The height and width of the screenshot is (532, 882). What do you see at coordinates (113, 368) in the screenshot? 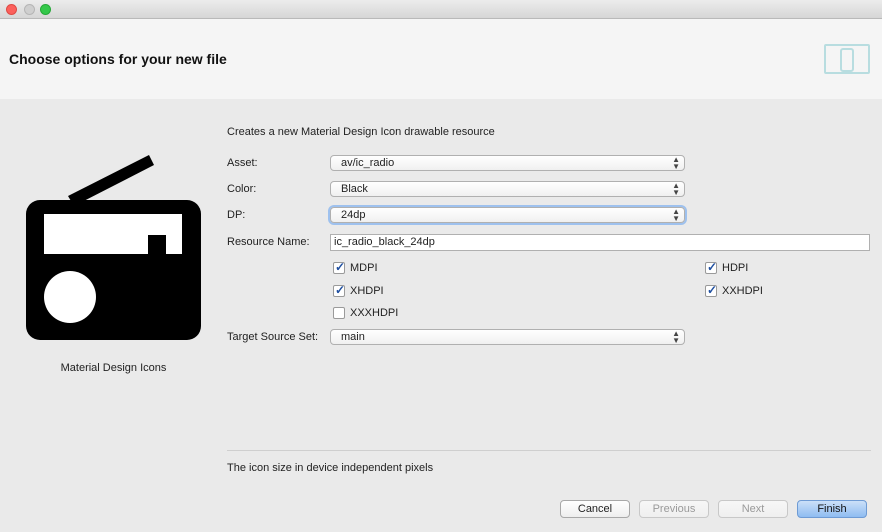
I see `preview-label: Material Design Icons` at bounding box center [113, 368].